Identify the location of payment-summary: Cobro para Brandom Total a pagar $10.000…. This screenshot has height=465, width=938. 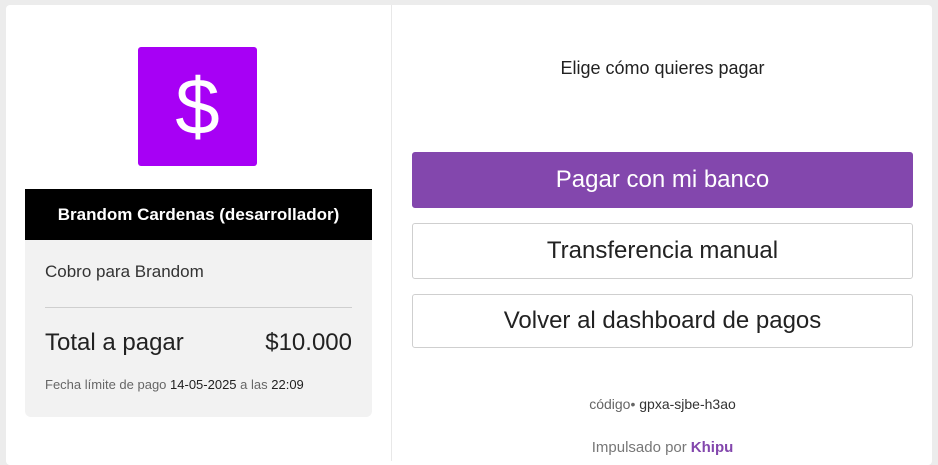
(198, 328).